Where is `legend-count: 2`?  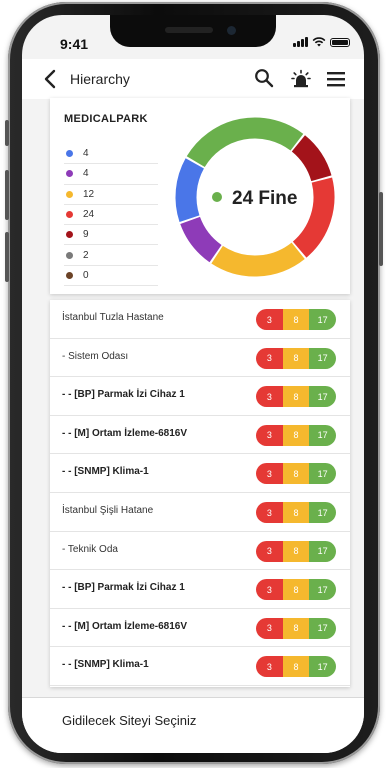
legend-count: 2 is located at coordinates (86, 255).